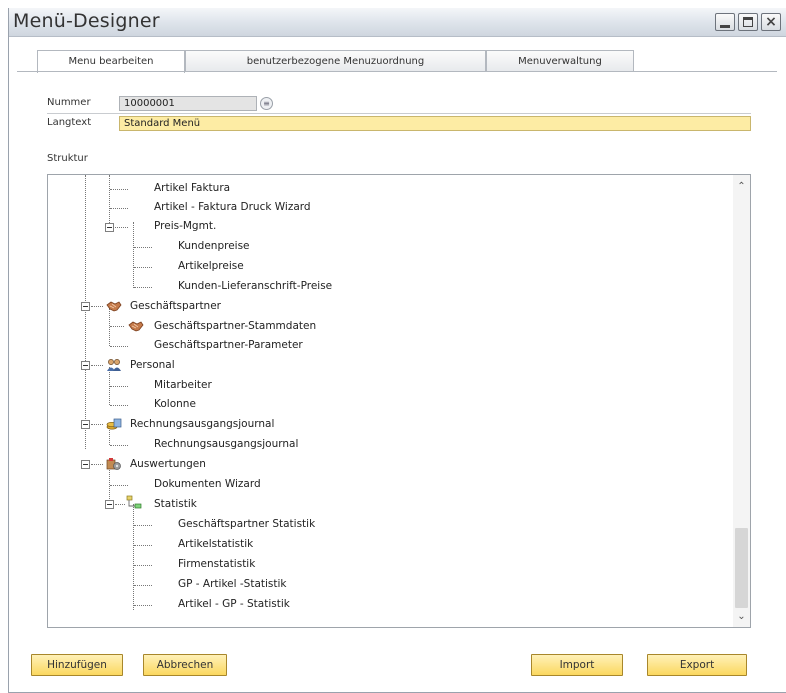  What do you see at coordinates (175, 404) in the screenshot?
I see `tree-item: Kolonne` at bounding box center [175, 404].